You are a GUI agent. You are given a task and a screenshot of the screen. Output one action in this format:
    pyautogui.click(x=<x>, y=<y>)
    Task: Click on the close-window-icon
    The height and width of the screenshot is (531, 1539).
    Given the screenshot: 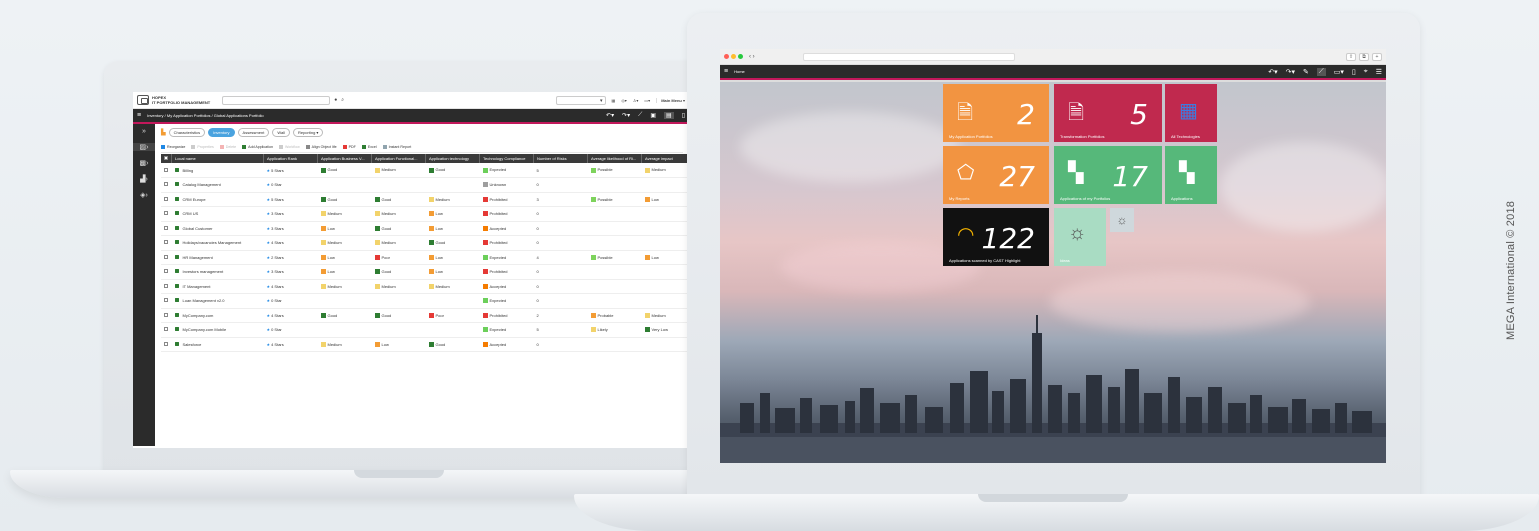 What is the action you would take?
    pyautogui.click(x=726, y=56)
    